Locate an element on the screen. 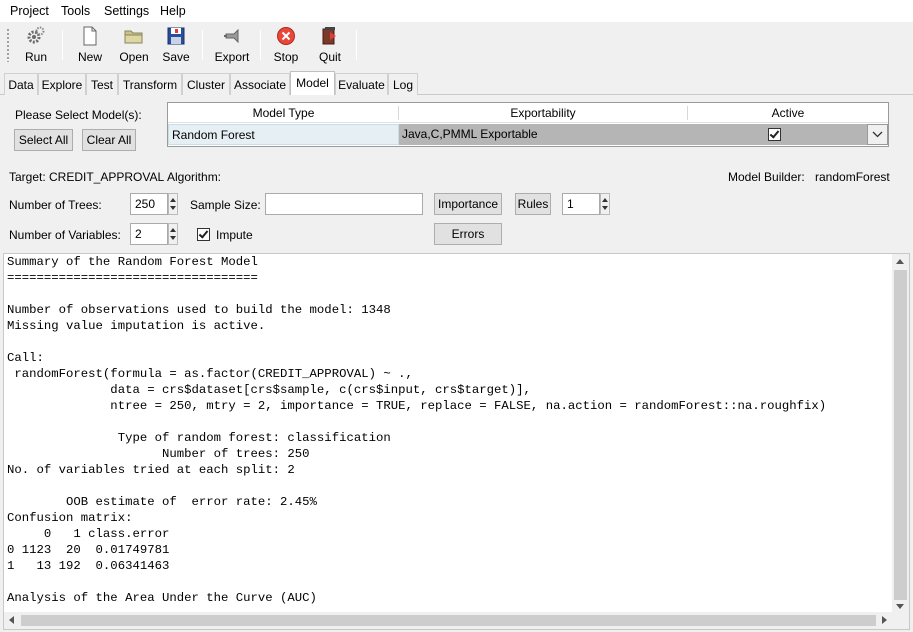  rules-number-spinner is located at coordinates (605, 204).